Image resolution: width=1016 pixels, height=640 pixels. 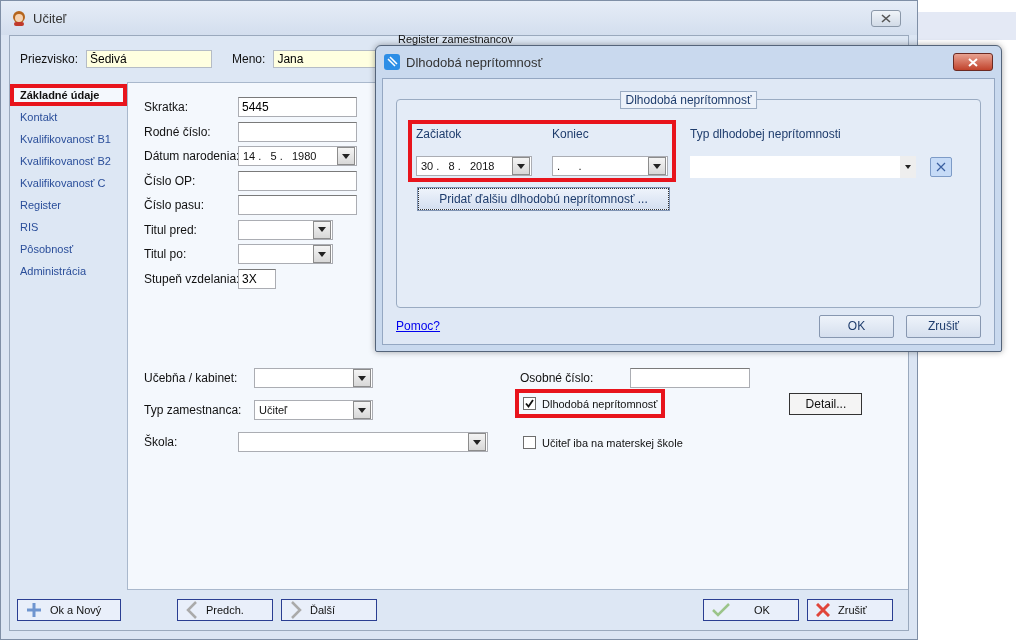 I want to click on date-picker: . ., so click(x=610, y=166).